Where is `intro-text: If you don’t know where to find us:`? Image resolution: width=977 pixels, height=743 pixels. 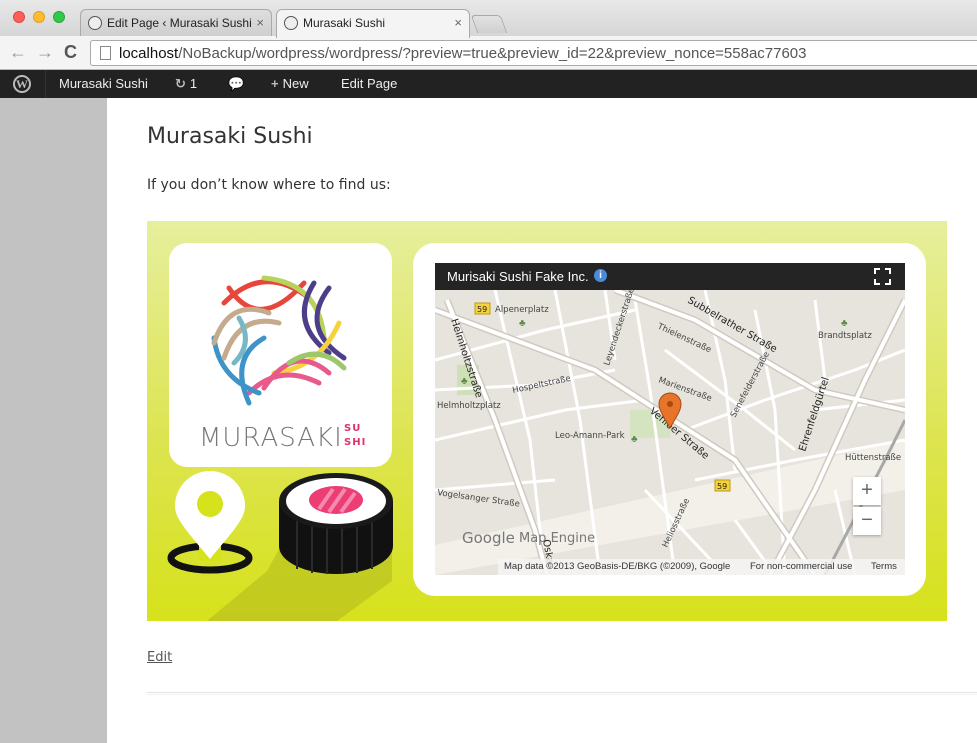 intro-text: If you don’t know where to find us: is located at coordinates (269, 185).